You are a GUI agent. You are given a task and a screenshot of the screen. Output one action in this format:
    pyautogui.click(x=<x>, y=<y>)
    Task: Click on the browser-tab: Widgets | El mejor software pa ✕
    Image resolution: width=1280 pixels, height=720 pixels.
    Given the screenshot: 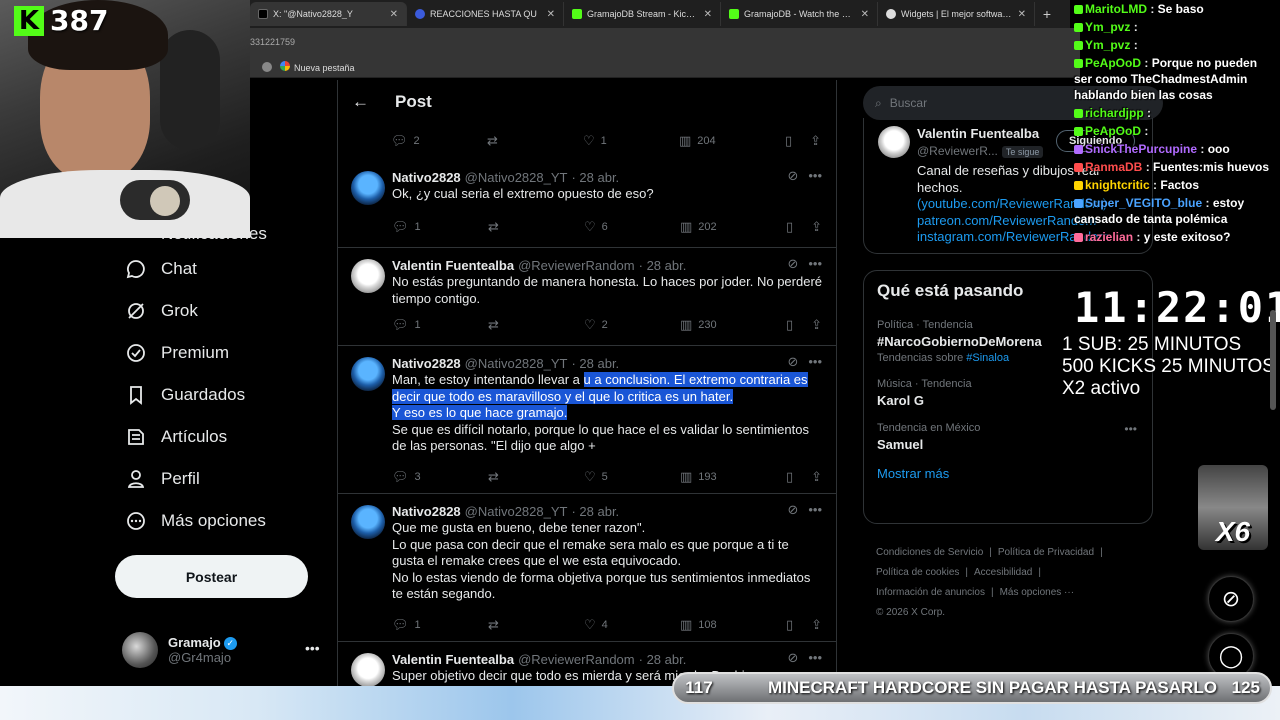 What is the action you would take?
    pyautogui.click(x=956, y=14)
    